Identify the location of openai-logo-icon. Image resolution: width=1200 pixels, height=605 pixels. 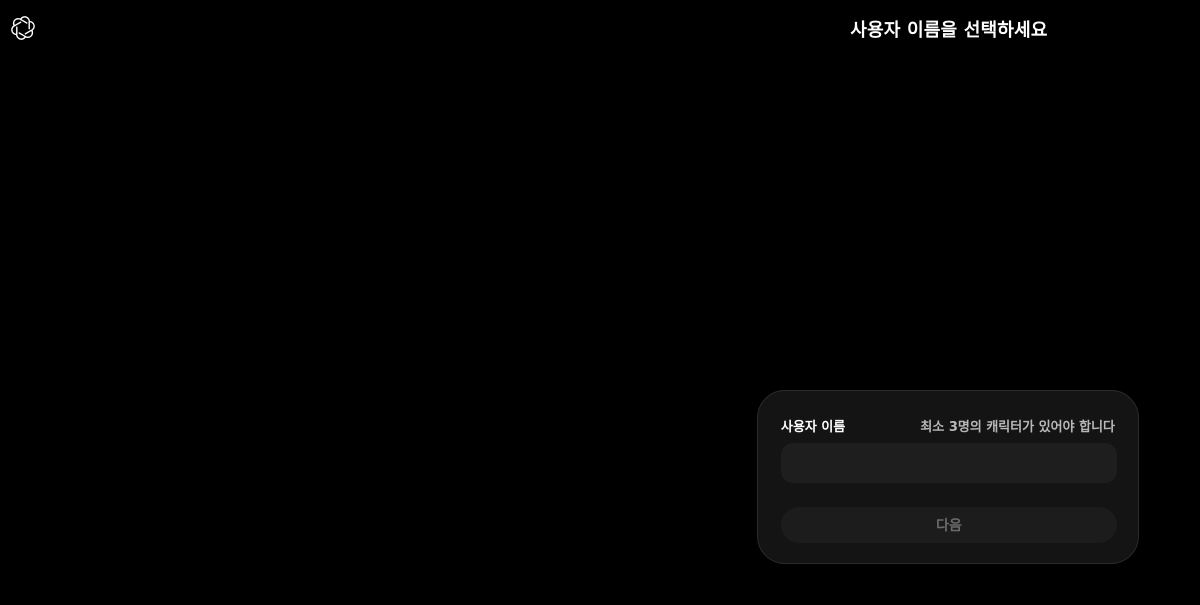
(23, 28).